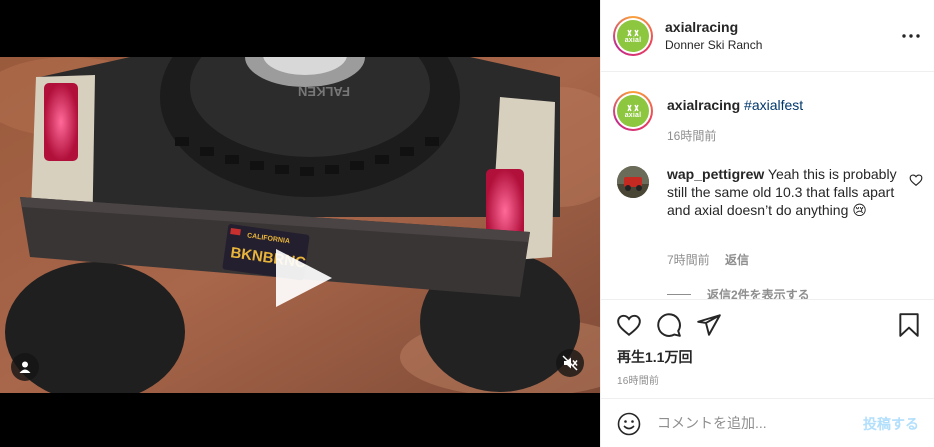 The width and height of the screenshot is (934, 447). Describe the element at coordinates (324, 91) in the screenshot. I see `tire-text: FALKEN` at that location.